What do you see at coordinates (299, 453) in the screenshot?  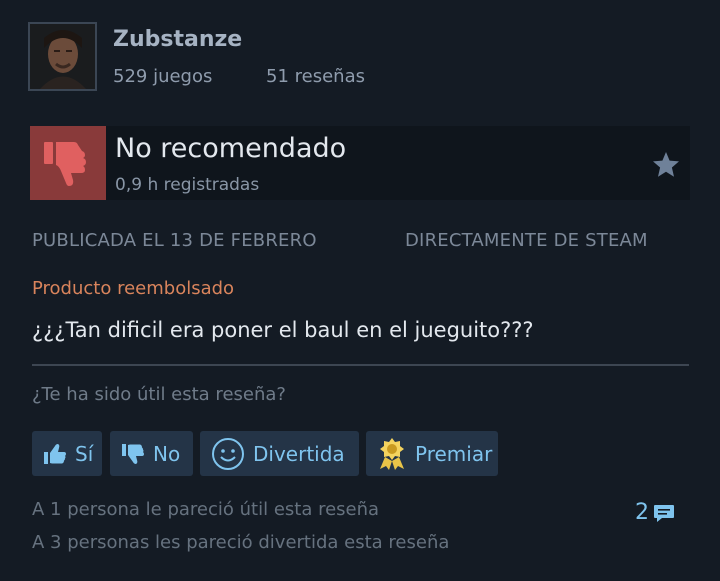 I see `vote-funny-label: Divertida` at bounding box center [299, 453].